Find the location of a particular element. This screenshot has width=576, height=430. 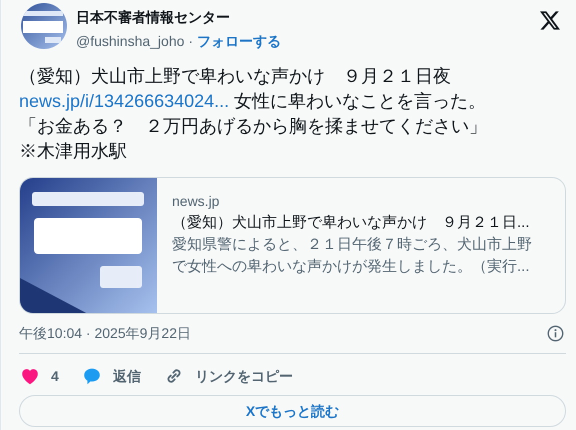

like-action: 4 is located at coordinates (39, 376).